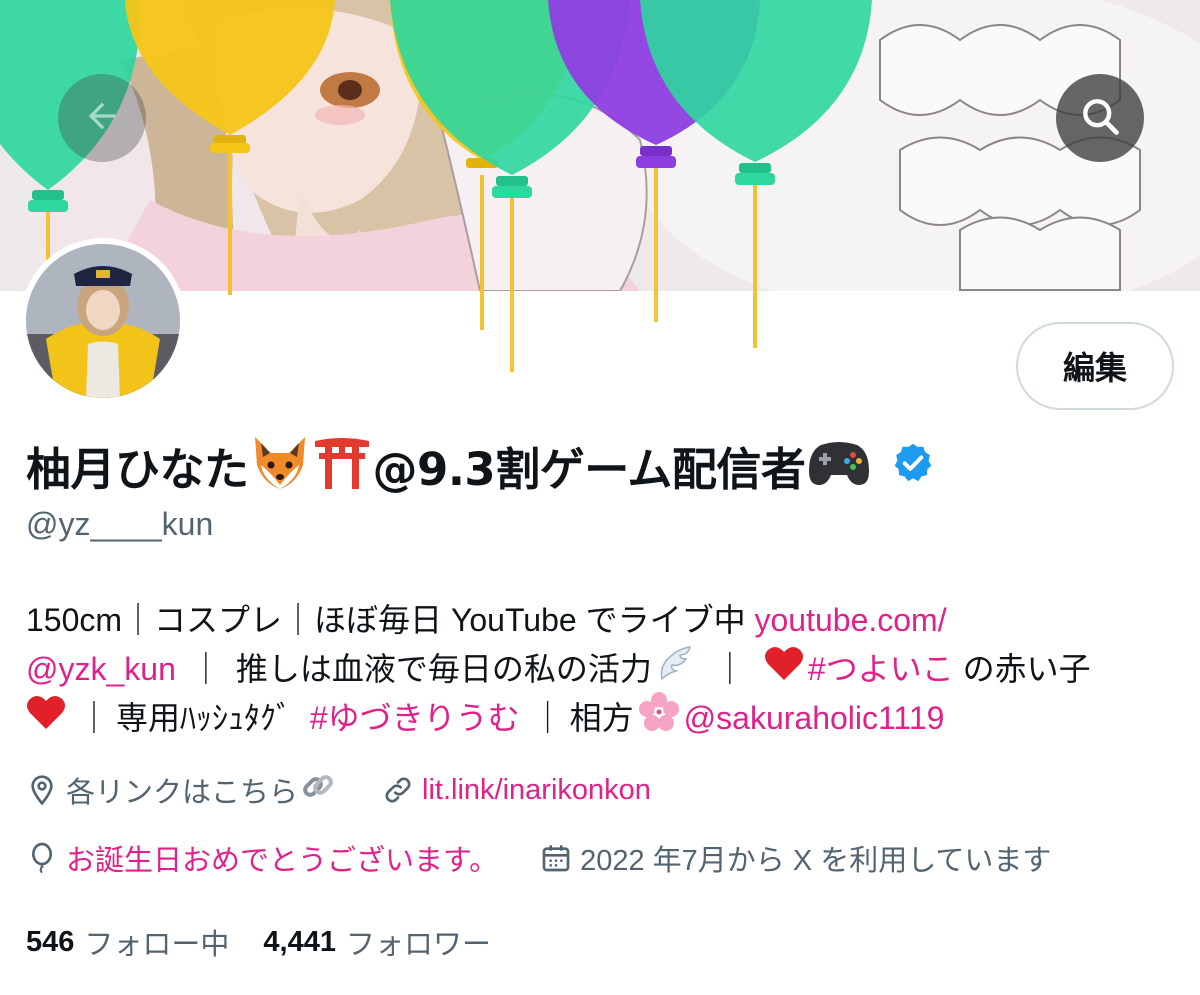 Image resolution: width=1200 pixels, height=995 pixels. Describe the element at coordinates (299, 942) in the screenshot. I see `followers-count: 4,441` at that location.